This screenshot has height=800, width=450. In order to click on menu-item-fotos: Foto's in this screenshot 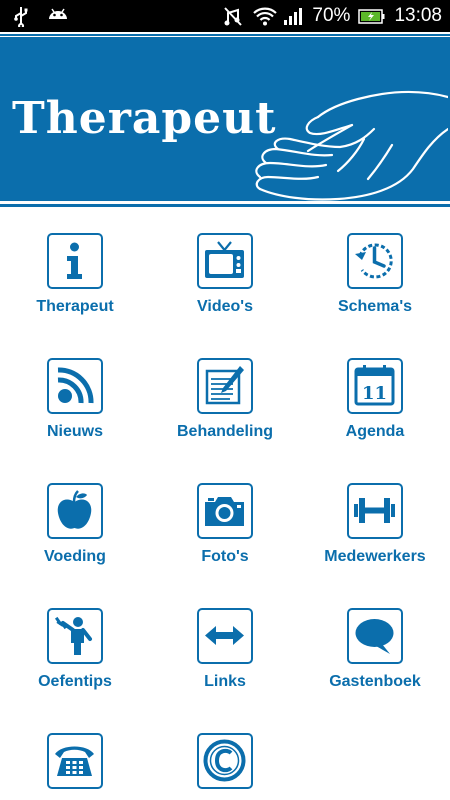, I will do `click(225, 533)`.